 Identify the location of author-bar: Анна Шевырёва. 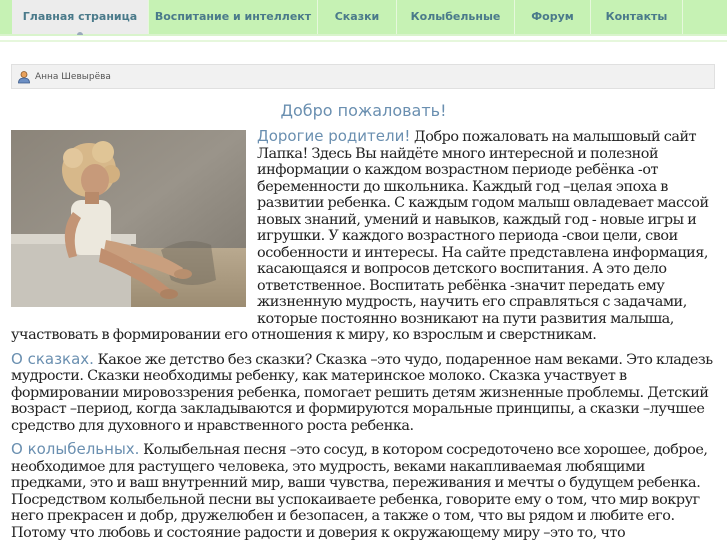
(363, 76).